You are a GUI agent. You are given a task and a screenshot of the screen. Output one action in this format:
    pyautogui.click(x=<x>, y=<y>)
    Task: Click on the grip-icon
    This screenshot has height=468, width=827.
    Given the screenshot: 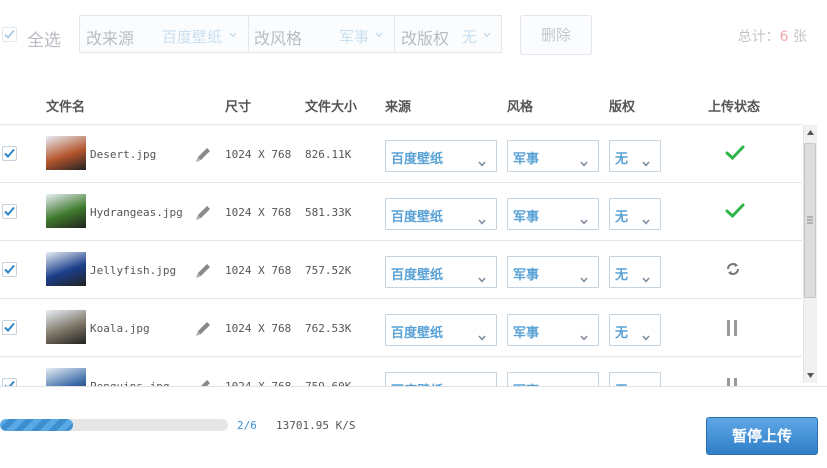 What is the action you would take?
    pyautogui.click(x=810, y=220)
    